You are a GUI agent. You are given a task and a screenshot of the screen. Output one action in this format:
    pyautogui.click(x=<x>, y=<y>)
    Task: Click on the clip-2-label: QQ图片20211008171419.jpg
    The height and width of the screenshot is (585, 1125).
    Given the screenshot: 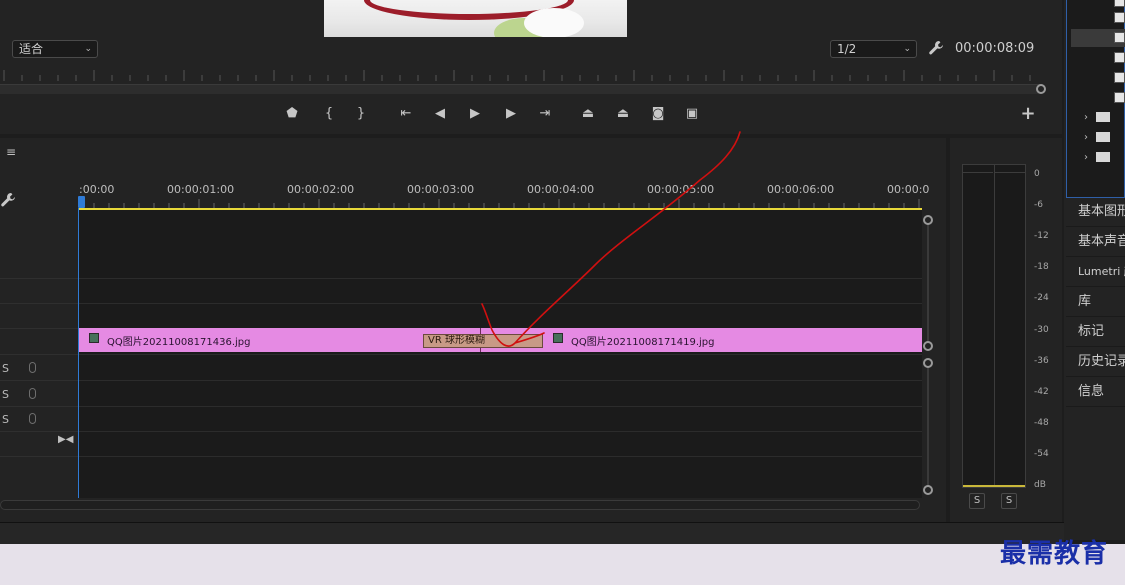 What is the action you would take?
    pyautogui.click(x=642, y=340)
    